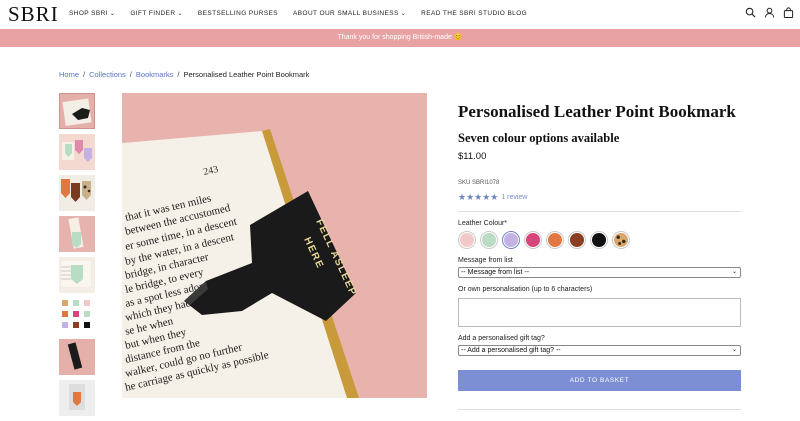 Image resolution: width=800 pixels, height=421 pixels. I want to click on thumbnail-gallery, so click(77, 257).